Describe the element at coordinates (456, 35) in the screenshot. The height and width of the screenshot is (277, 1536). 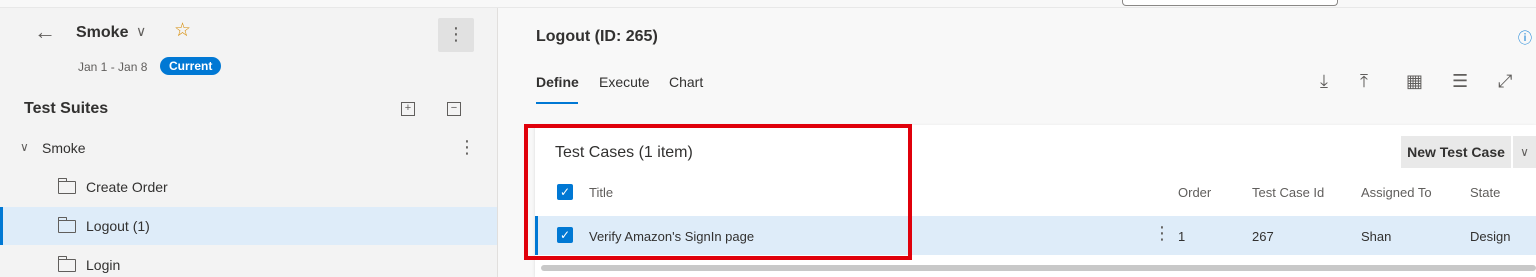
I see `plan-more-options-button: ⋮` at that location.